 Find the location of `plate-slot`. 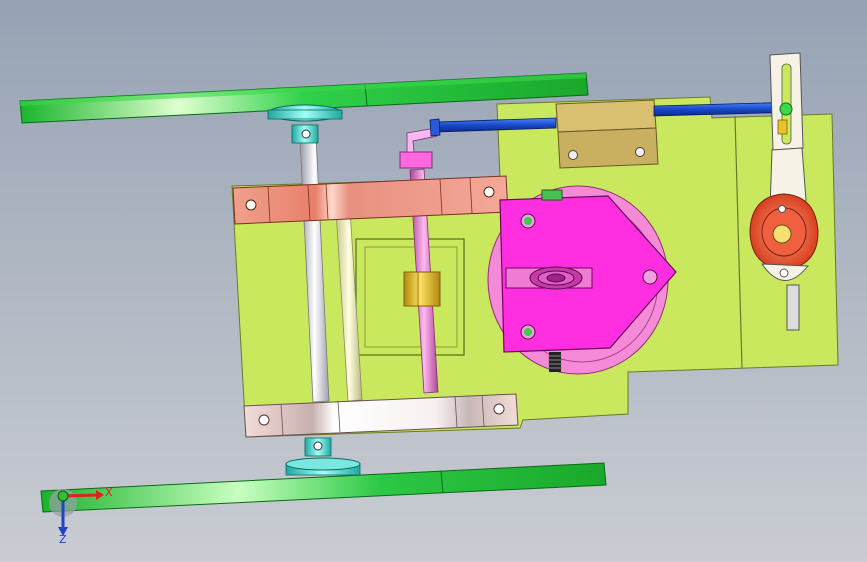

plate-slot is located at coordinates (793, 307).